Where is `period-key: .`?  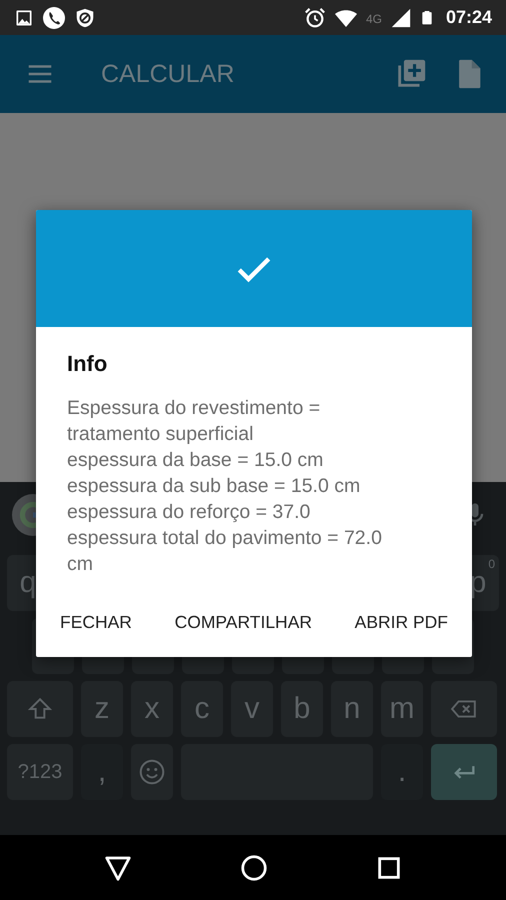
period-key: . is located at coordinates (402, 772).